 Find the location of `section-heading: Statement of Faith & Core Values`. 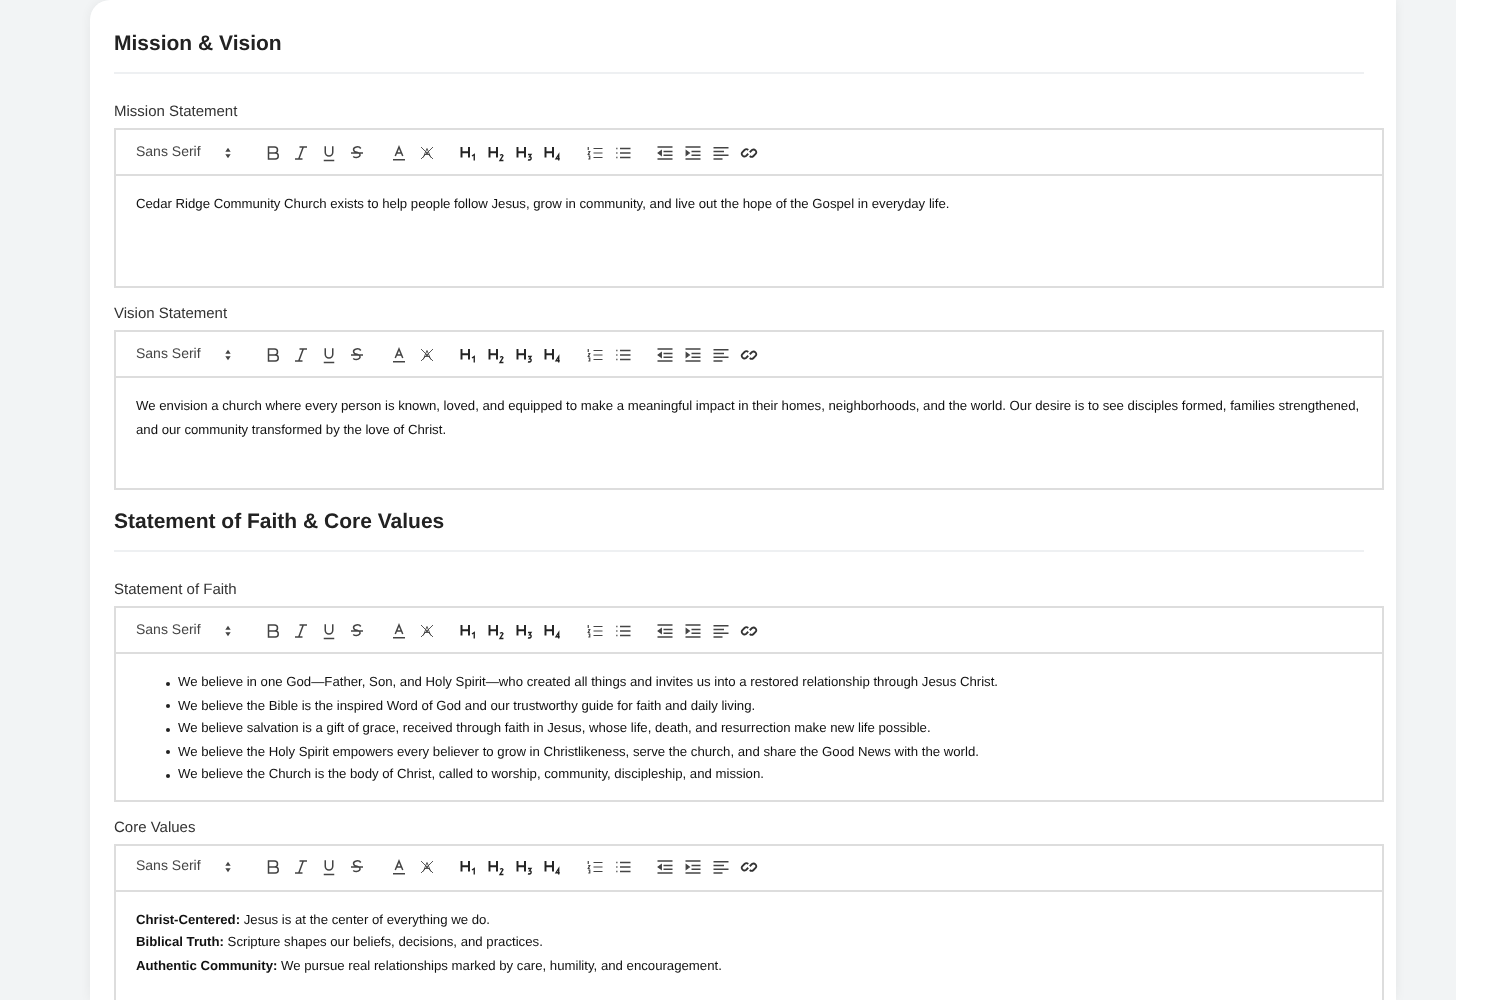

section-heading: Statement of Faith & Core Values is located at coordinates (739, 521).